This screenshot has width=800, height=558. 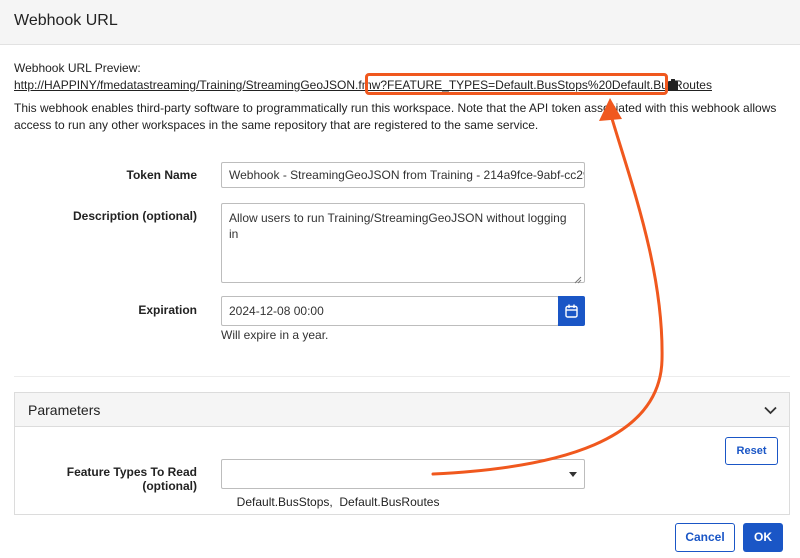 What do you see at coordinates (516, 84) in the screenshot?
I see `url-highlight-annotation` at bounding box center [516, 84].